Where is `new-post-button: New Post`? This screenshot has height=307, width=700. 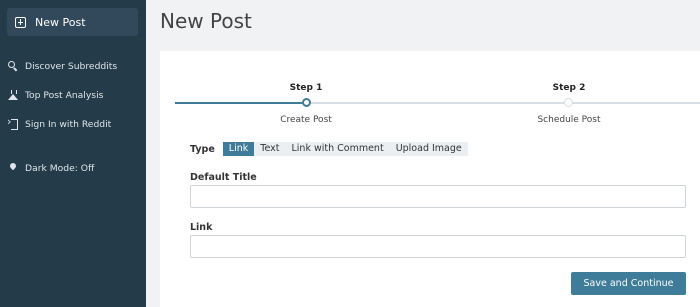
new-post-button: New Post is located at coordinates (72, 22).